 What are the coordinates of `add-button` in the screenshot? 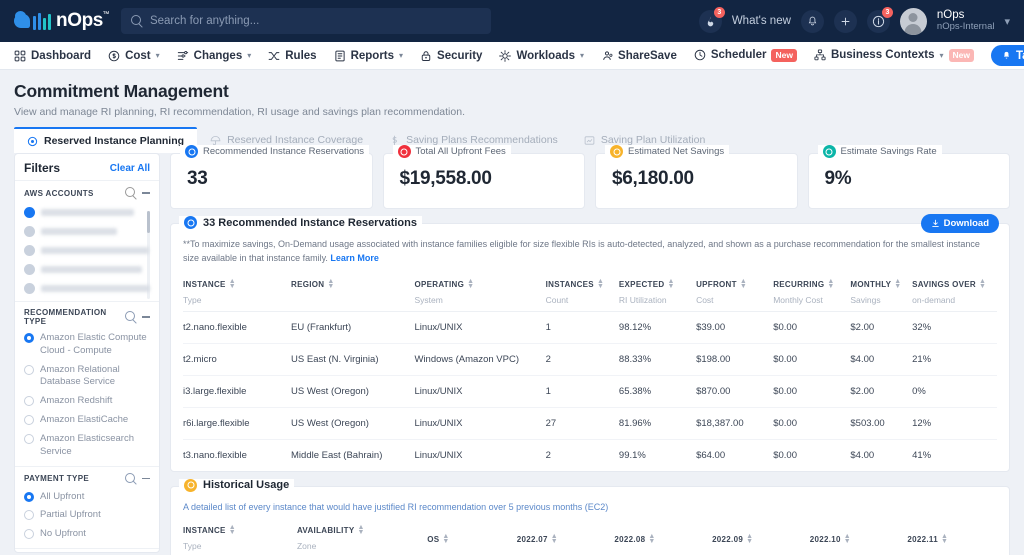 It's located at (845, 21).